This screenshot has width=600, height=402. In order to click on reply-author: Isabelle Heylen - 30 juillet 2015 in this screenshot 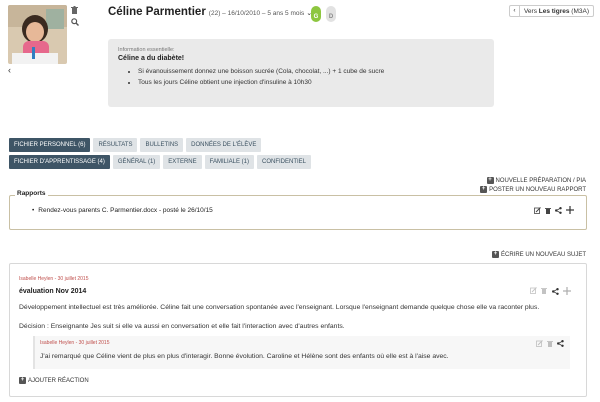, I will do `click(75, 343)`.